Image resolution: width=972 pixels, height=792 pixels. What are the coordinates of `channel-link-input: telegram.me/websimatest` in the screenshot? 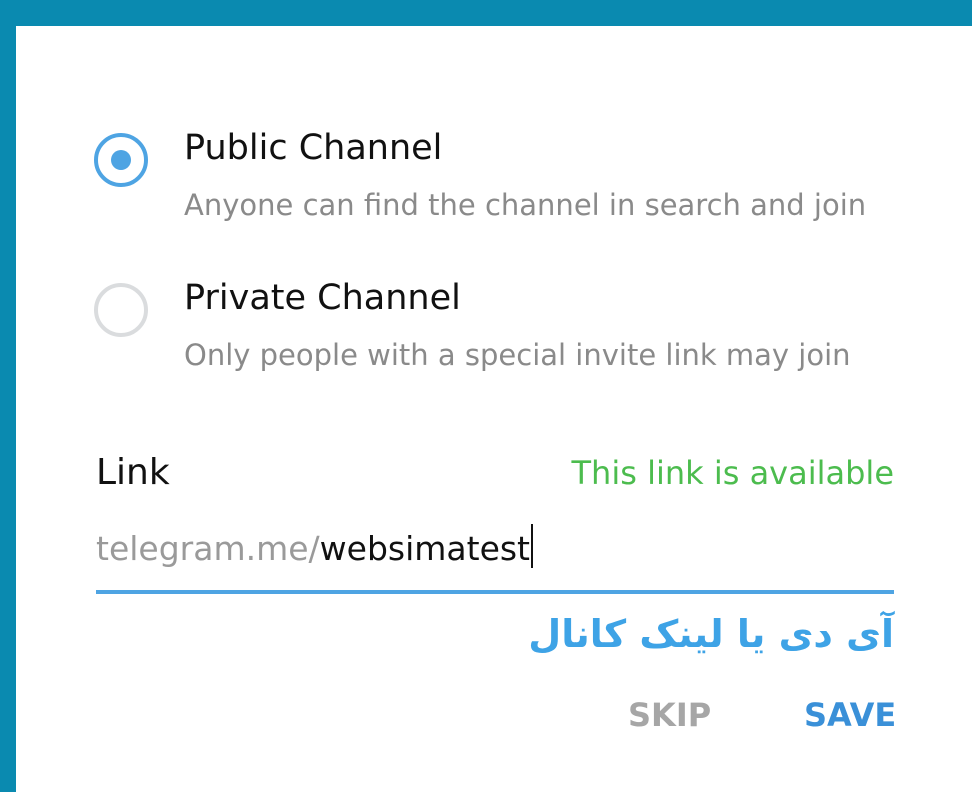 It's located at (495, 559).